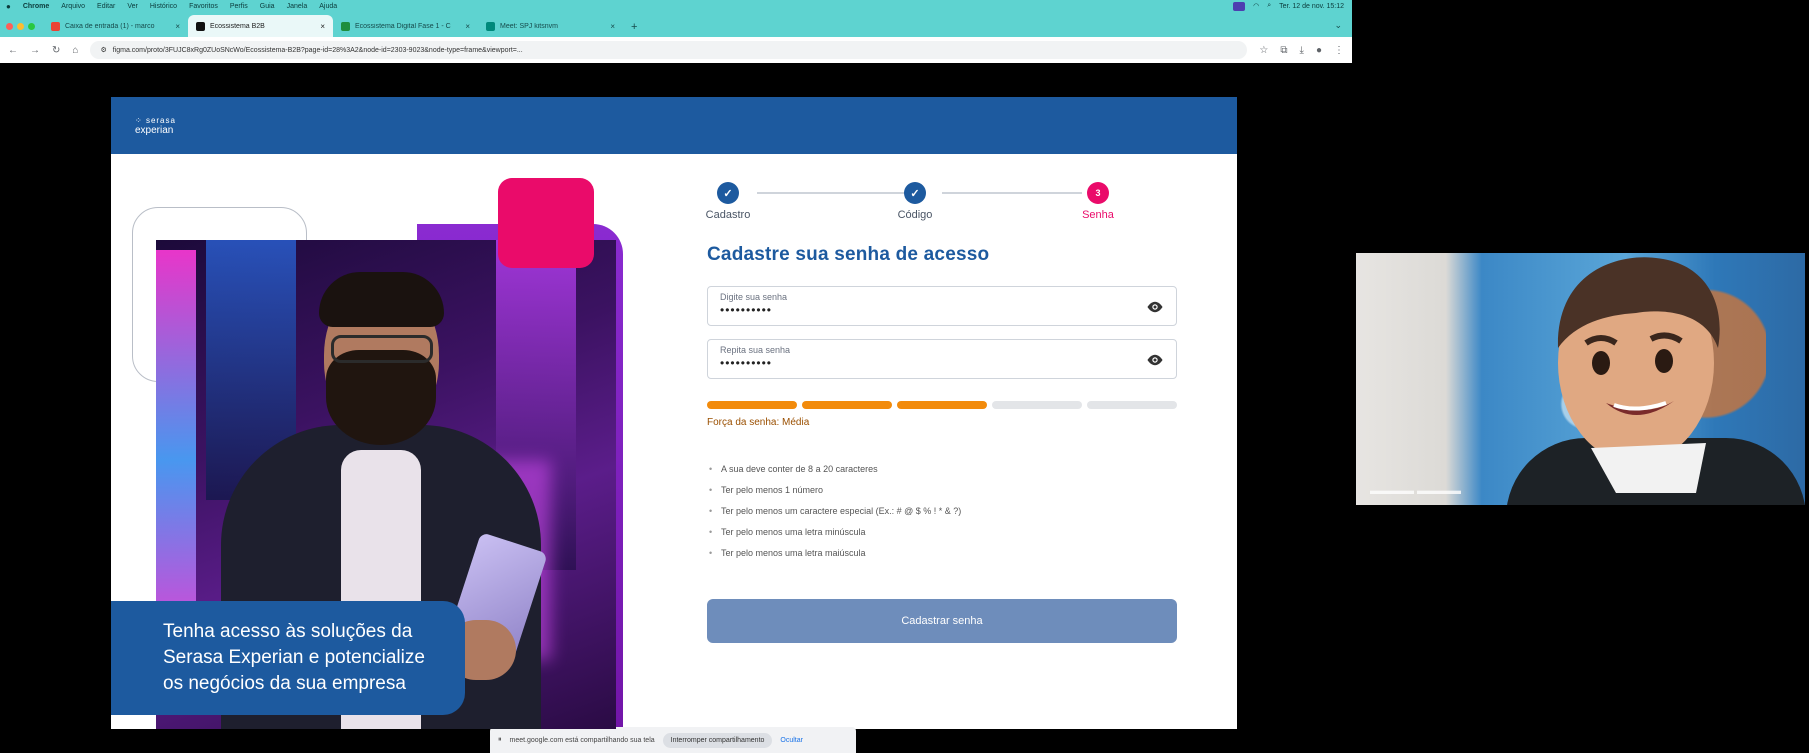  What do you see at coordinates (1263, 50) in the screenshot?
I see `bookmark-star-icon: ☆` at bounding box center [1263, 50].